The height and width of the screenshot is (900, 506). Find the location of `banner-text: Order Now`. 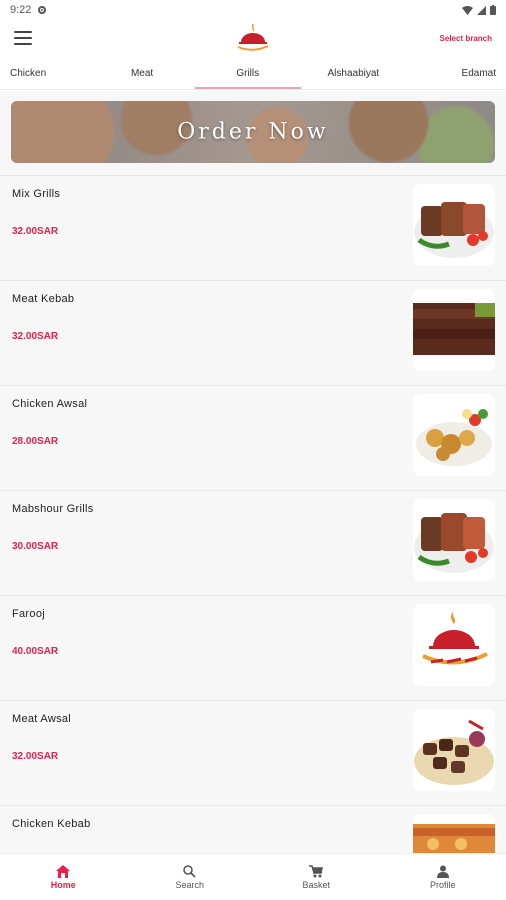

banner-text: Order Now is located at coordinates (253, 132).